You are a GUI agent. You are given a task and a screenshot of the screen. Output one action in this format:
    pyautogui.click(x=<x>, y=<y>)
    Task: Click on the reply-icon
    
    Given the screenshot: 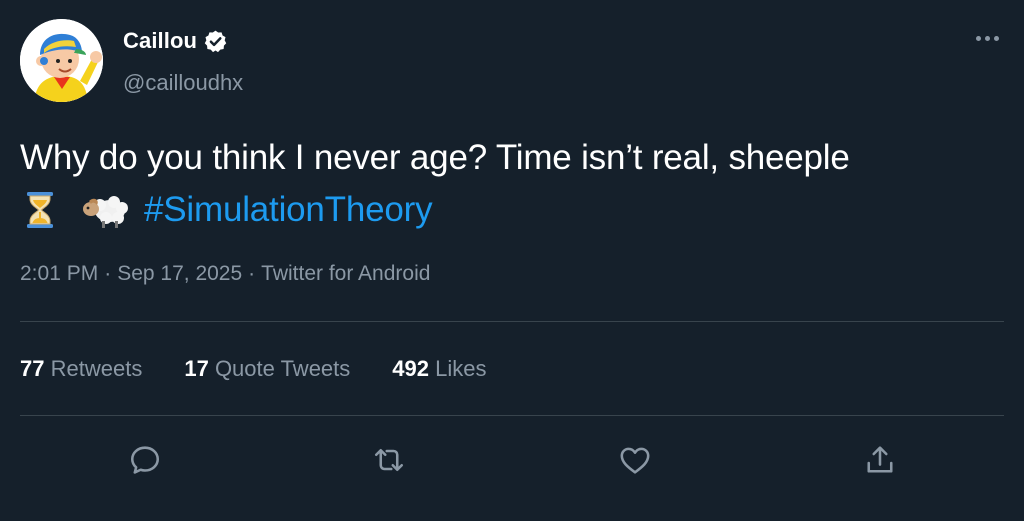 What is the action you would take?
    pyautogui.click(x=145, y=460)
    